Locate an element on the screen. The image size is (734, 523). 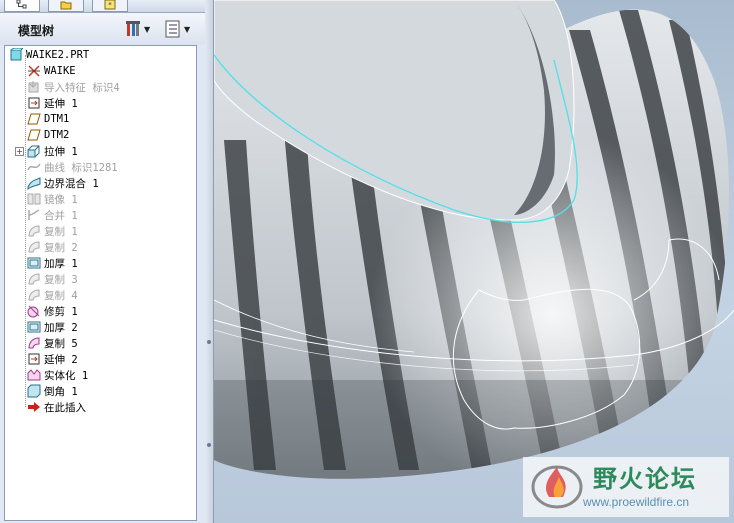
tree-item-merge-1: 合并 1 is located at coordinates (52, 215).